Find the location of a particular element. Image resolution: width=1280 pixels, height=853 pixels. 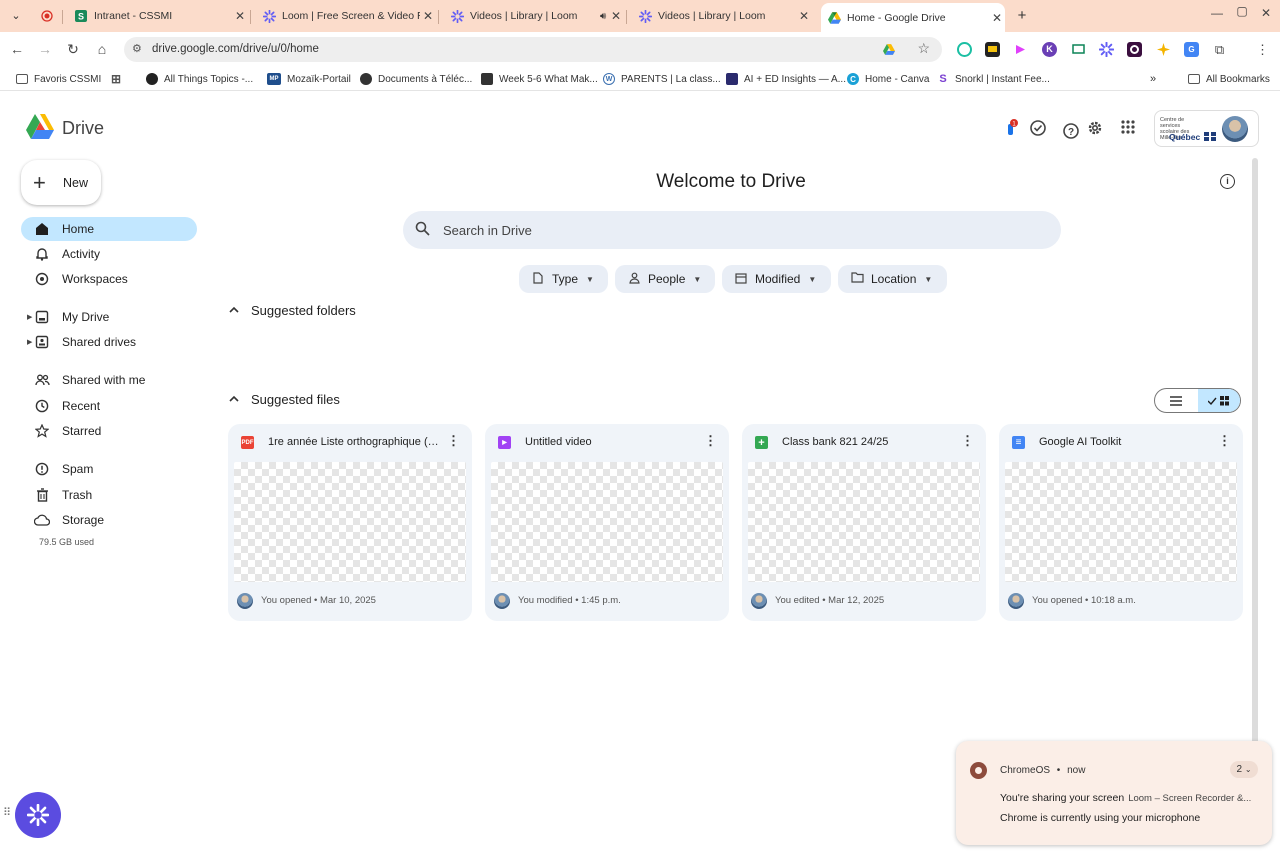

avatar is located at coordinates (1235, 129).